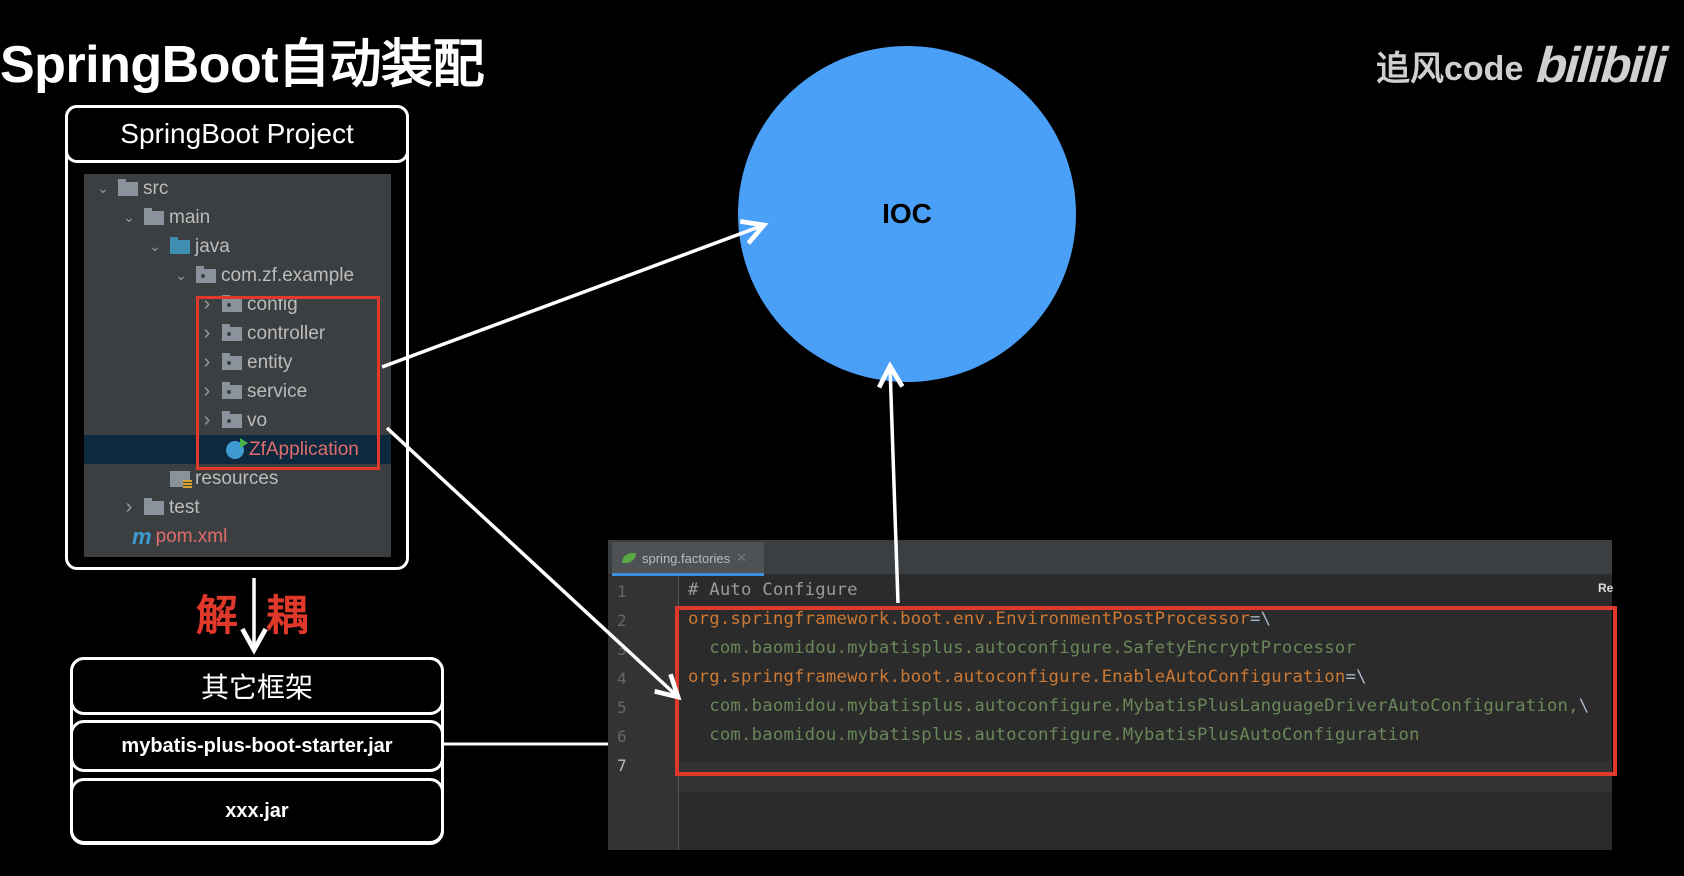 The image size is (1684, 876). Describe the element at coordinates (894, 485) in the screenshot. I see `arrow-factories-to-ioc` at that location.